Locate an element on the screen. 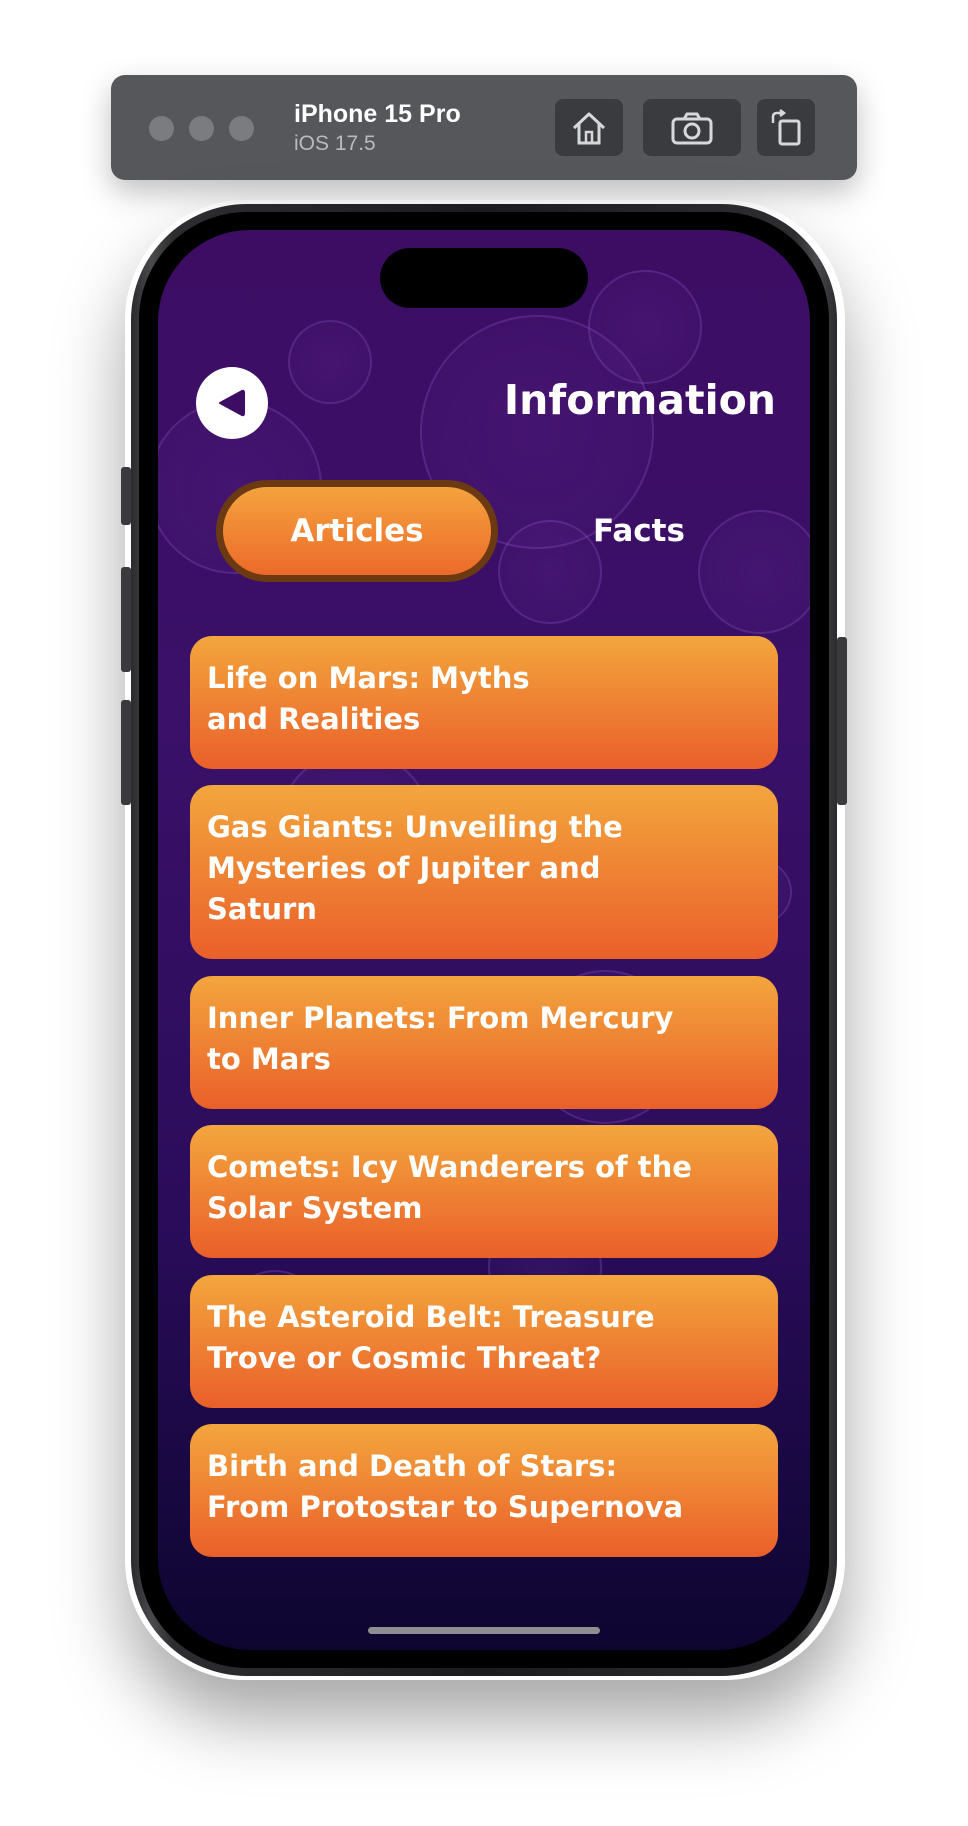 This screenshot has width=968, height=1826. back-button is located at coordinates (232, 403).